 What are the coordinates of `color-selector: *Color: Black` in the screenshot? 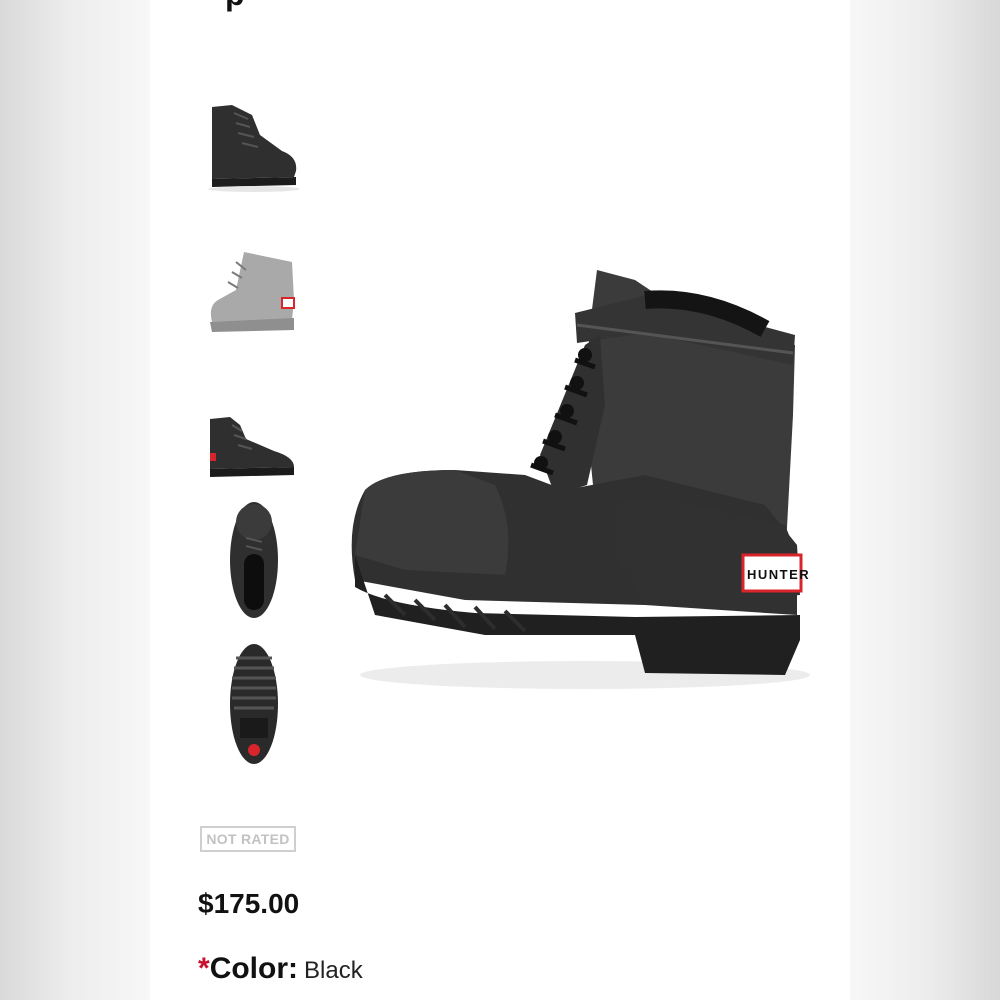 It's located at (280, 969).